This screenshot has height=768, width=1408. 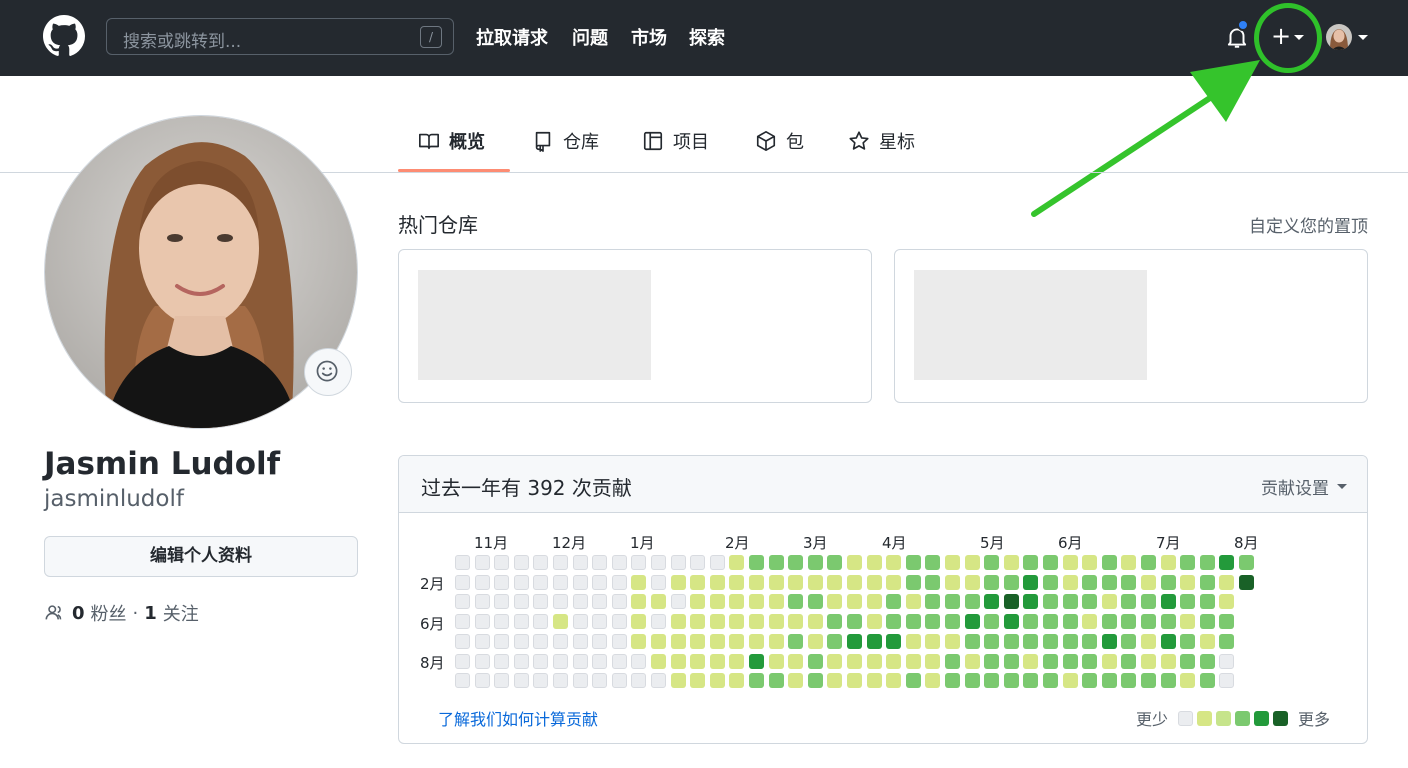 What do you see at coordinates (1131, 326) in the screenshot?
I see `pinned-repo-card` at bounding box center [1131, 326].